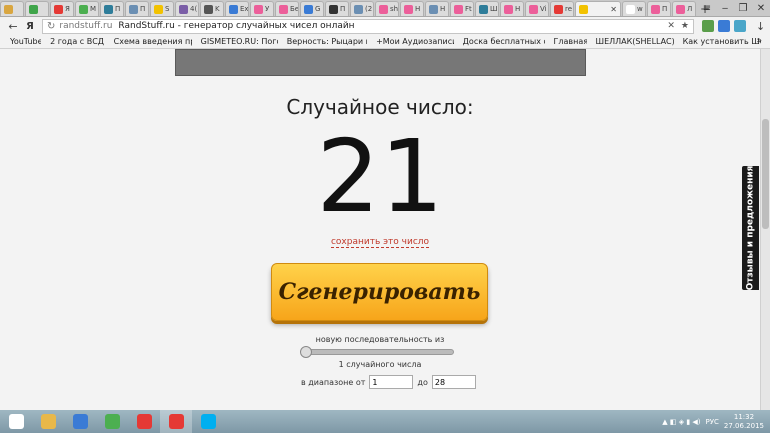 The width and height of the screenshot is (770, 433). What do you see at coordinates (487, 8) in the screenshot?
I see `browser-tab: Ш` at bounding box center [487, 8].